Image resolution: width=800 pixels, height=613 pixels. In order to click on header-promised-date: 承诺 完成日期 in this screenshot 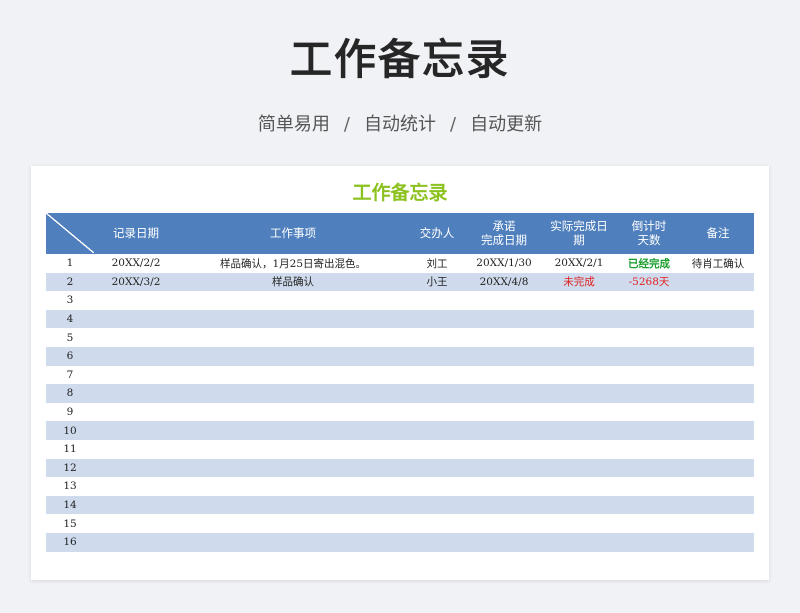, I will do `click(504, 233)`.